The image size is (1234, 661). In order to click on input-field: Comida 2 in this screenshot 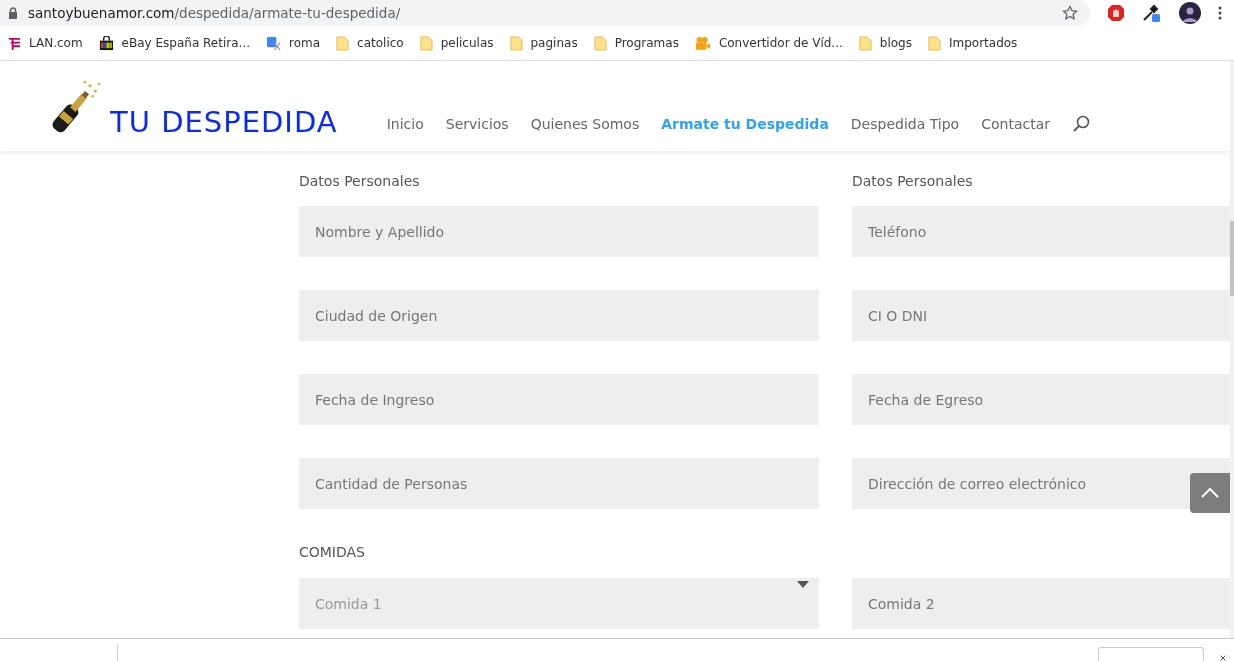, I will do `click(1041, 603)`.